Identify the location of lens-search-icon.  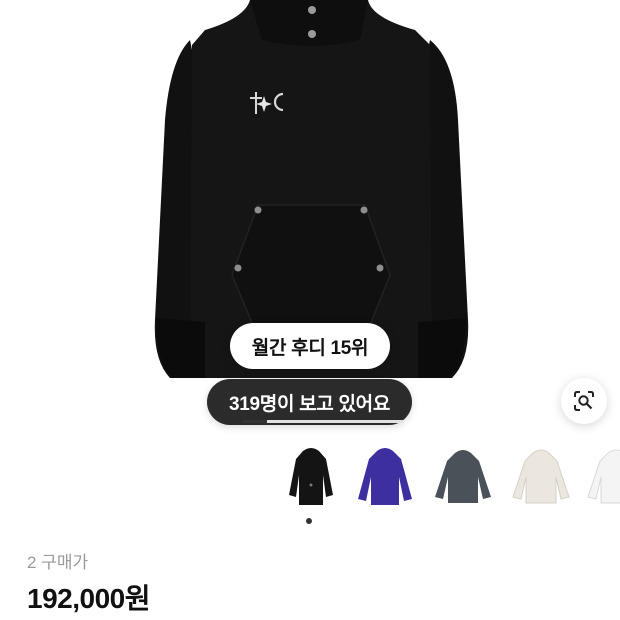
(584, 401).